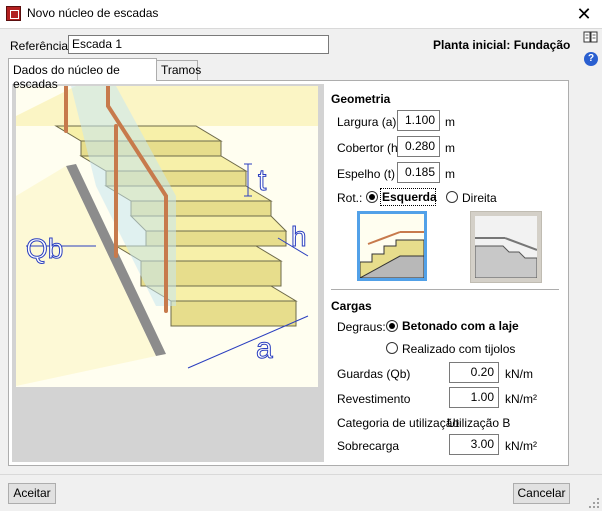 The image size is (602, 511). Describe the element at coordinates (450, 122) in the screenshot. I see `largura-unit: m` at that location.